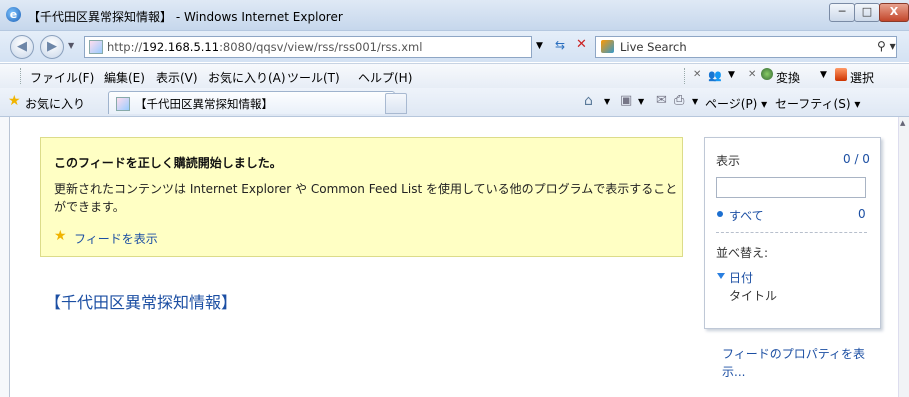 The height and width of the screenshot is (397, 909). I want to click on back-button: ◀, so click(22, 47).